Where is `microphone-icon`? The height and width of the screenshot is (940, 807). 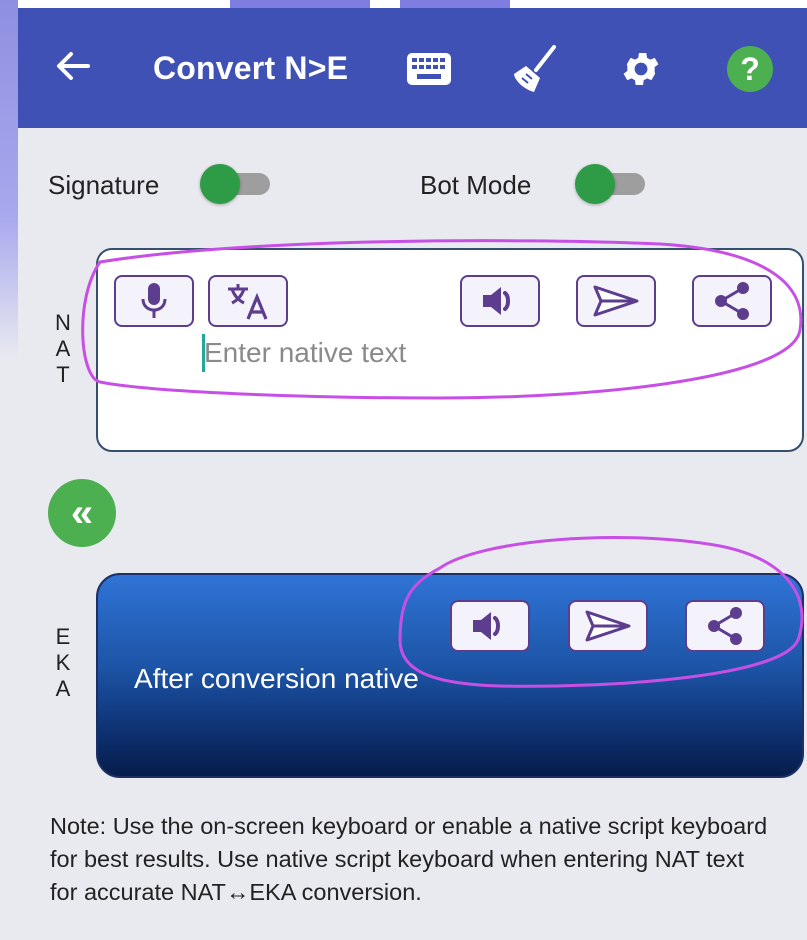
microphone-icon is located at coordinates (154, 300).